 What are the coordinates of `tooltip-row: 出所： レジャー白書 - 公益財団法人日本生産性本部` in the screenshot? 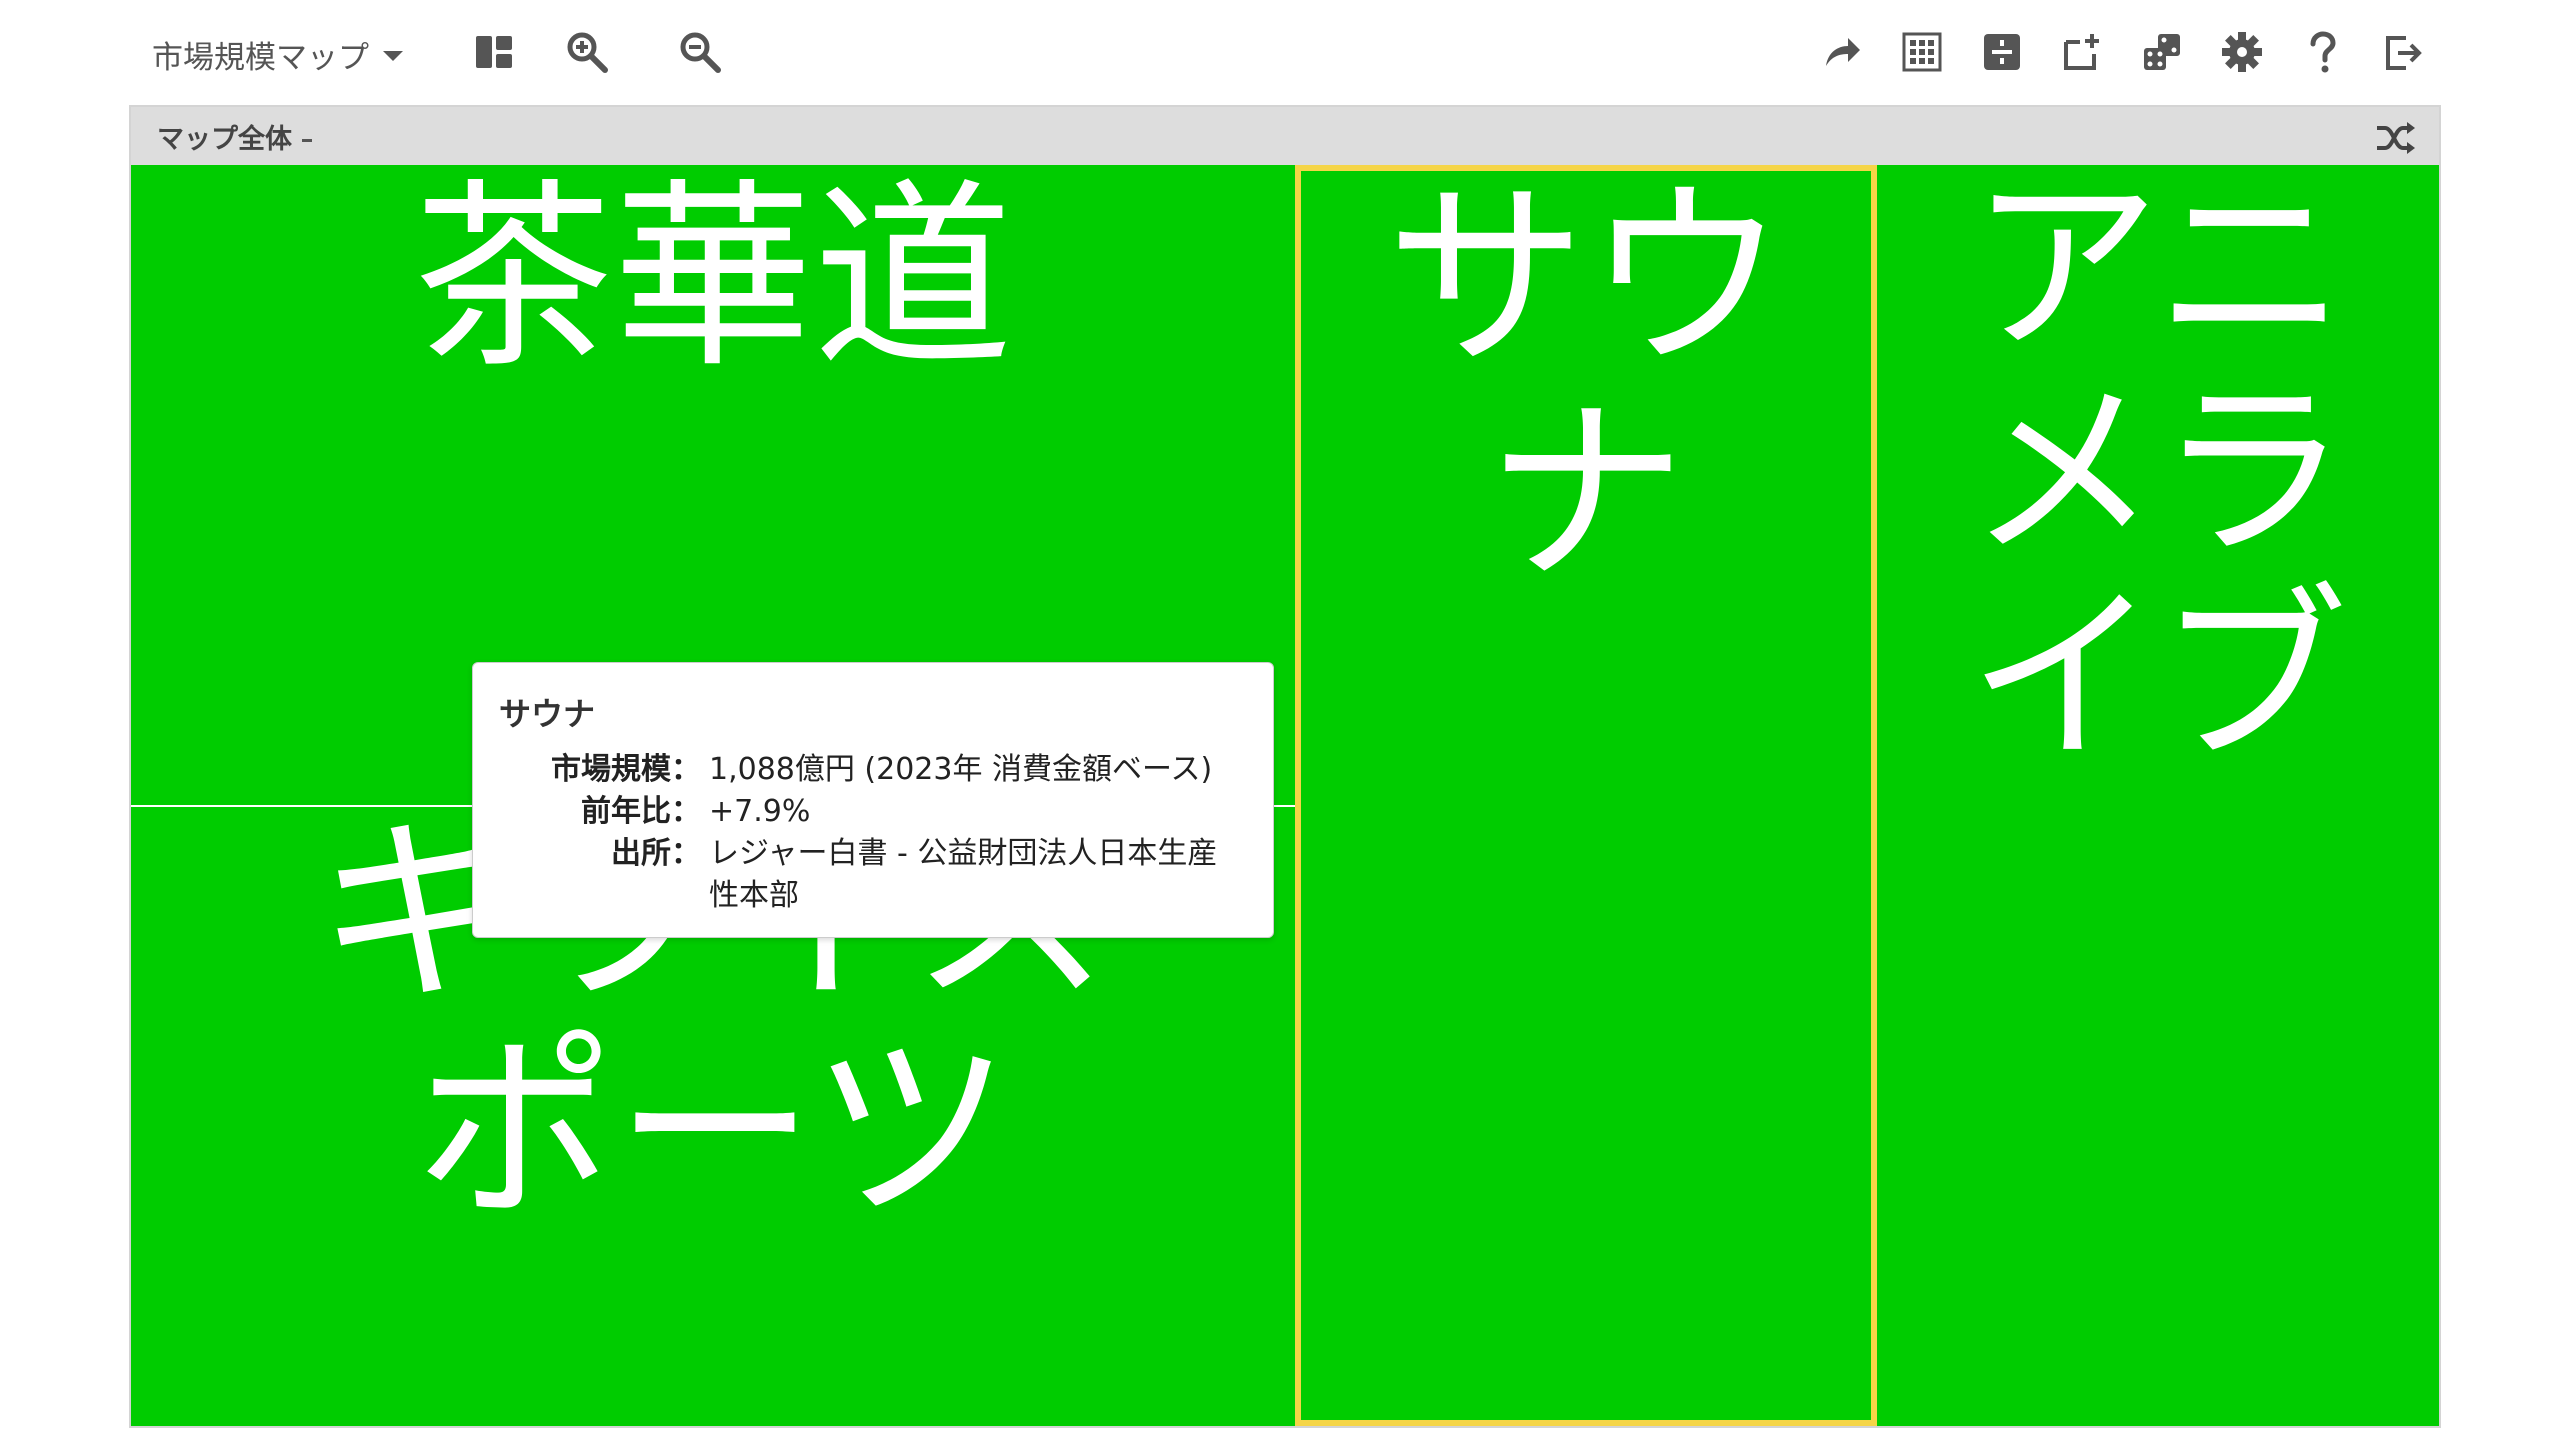 It's located at (873, 875).